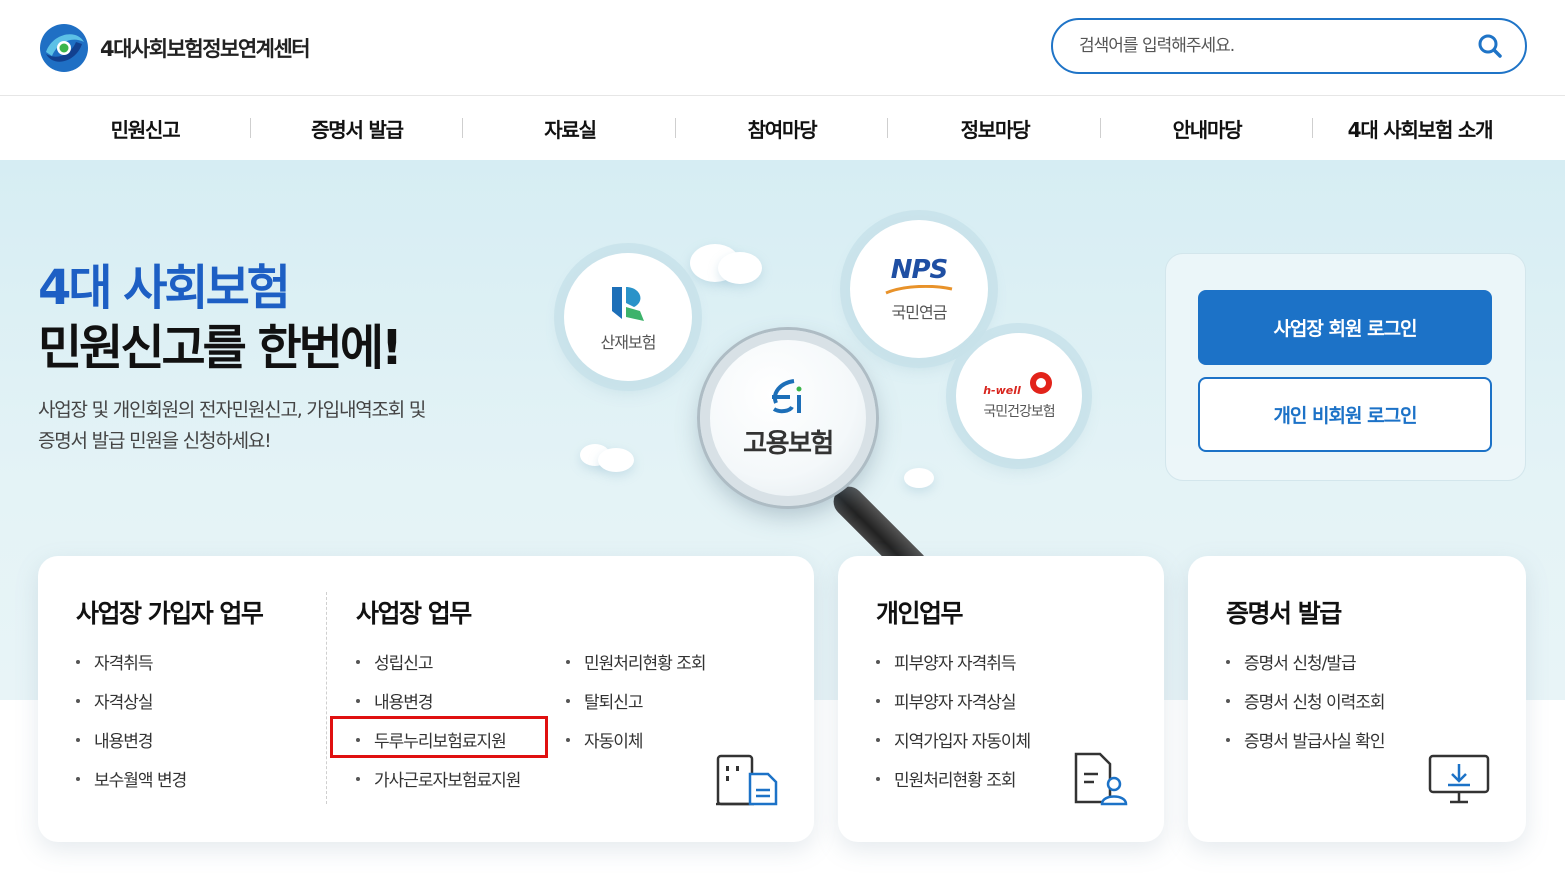 This screenshot has width=1565, height=894. What do you see at coordinates (1019, 412) in the screenshot?
I see `health-insurance-label: 국민건강보험` at bounding box center [1019, 412].